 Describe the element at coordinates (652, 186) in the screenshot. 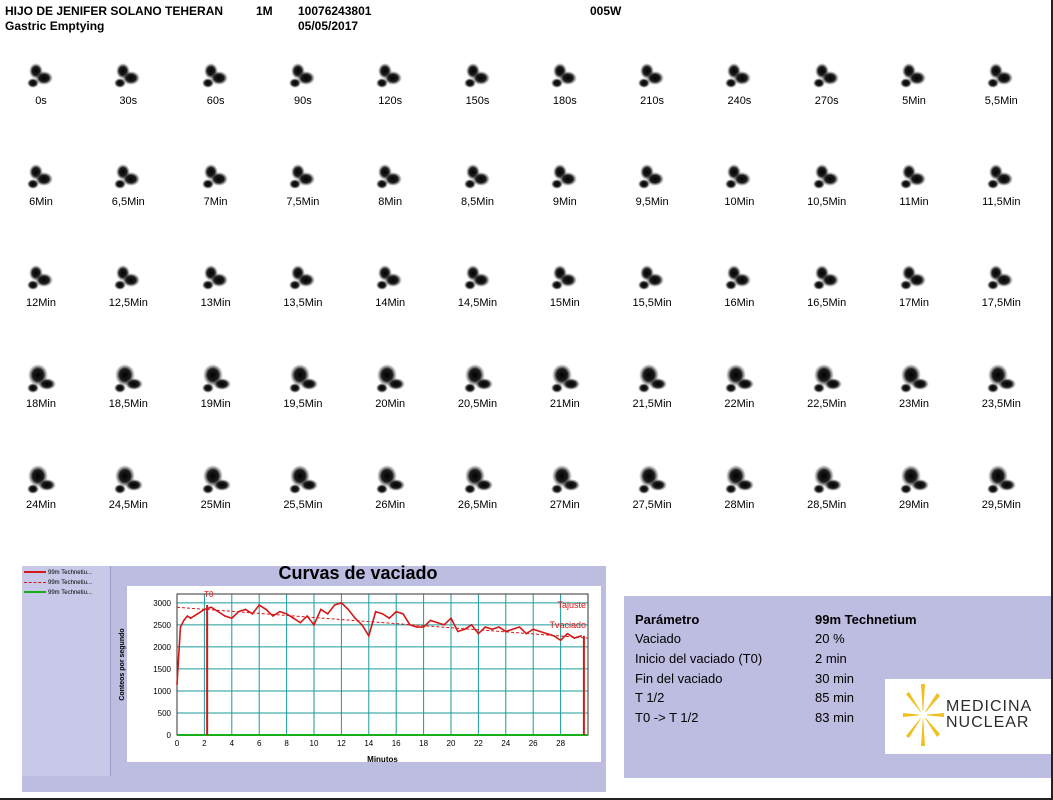

I see `scintigraphy-frame: 9,5Min` at that location.